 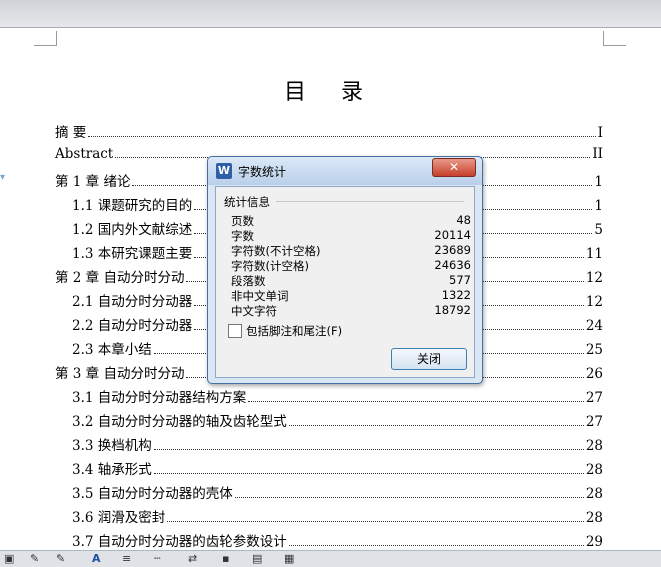 What do you see at coordinates (132, 230) in the screenshot?
I see `toc-entry-text: 1.2 国内外文献综述` at bounding box center [132, 230].